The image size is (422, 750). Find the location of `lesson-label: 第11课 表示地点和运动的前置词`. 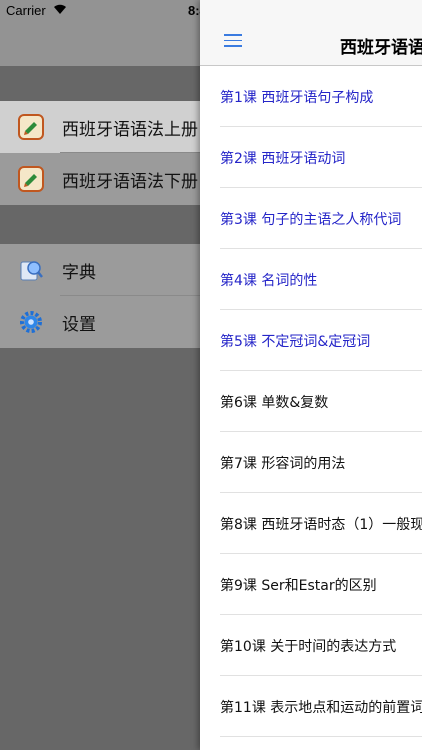

lesson-label: 第11课 表示地点和运动的前置词 is located at coordinates (321, 707).